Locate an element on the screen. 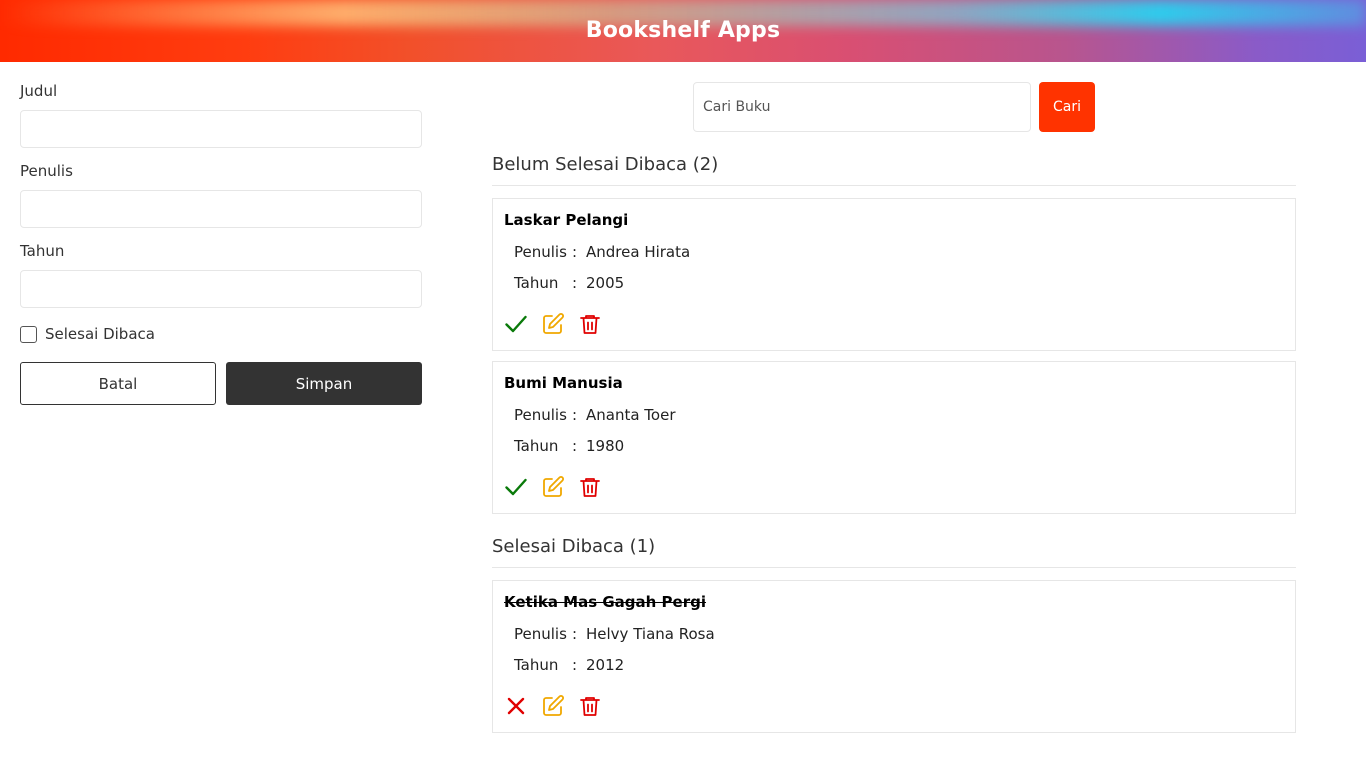  unread-section-heading: Belum Selesai Dibaca (2) is located at coordinates (894, 170).